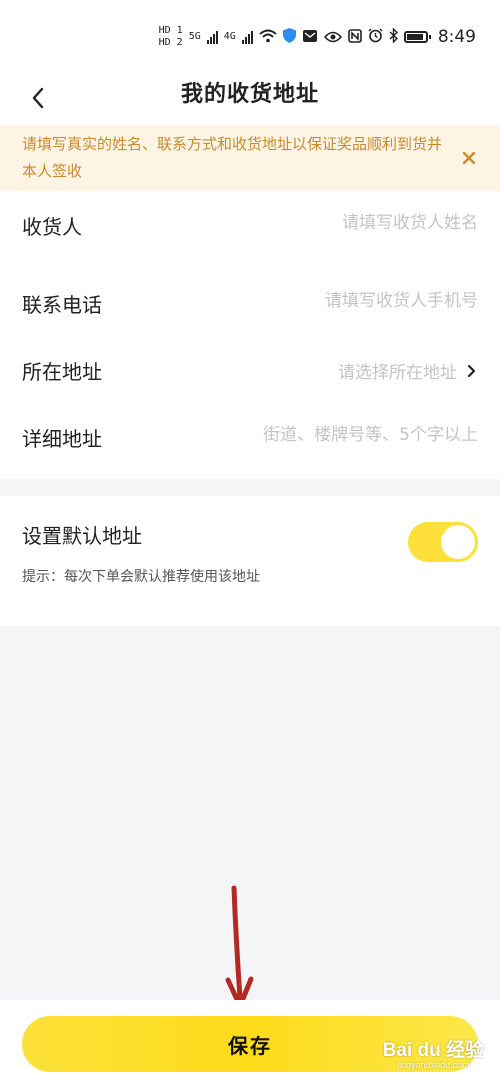 Image resolution: width=500 pixels, height=1084 pixels. What do you see at coordinates (247, 37) in the screenshot?
I see `signal2-icon` at bounding box center [247, 37].